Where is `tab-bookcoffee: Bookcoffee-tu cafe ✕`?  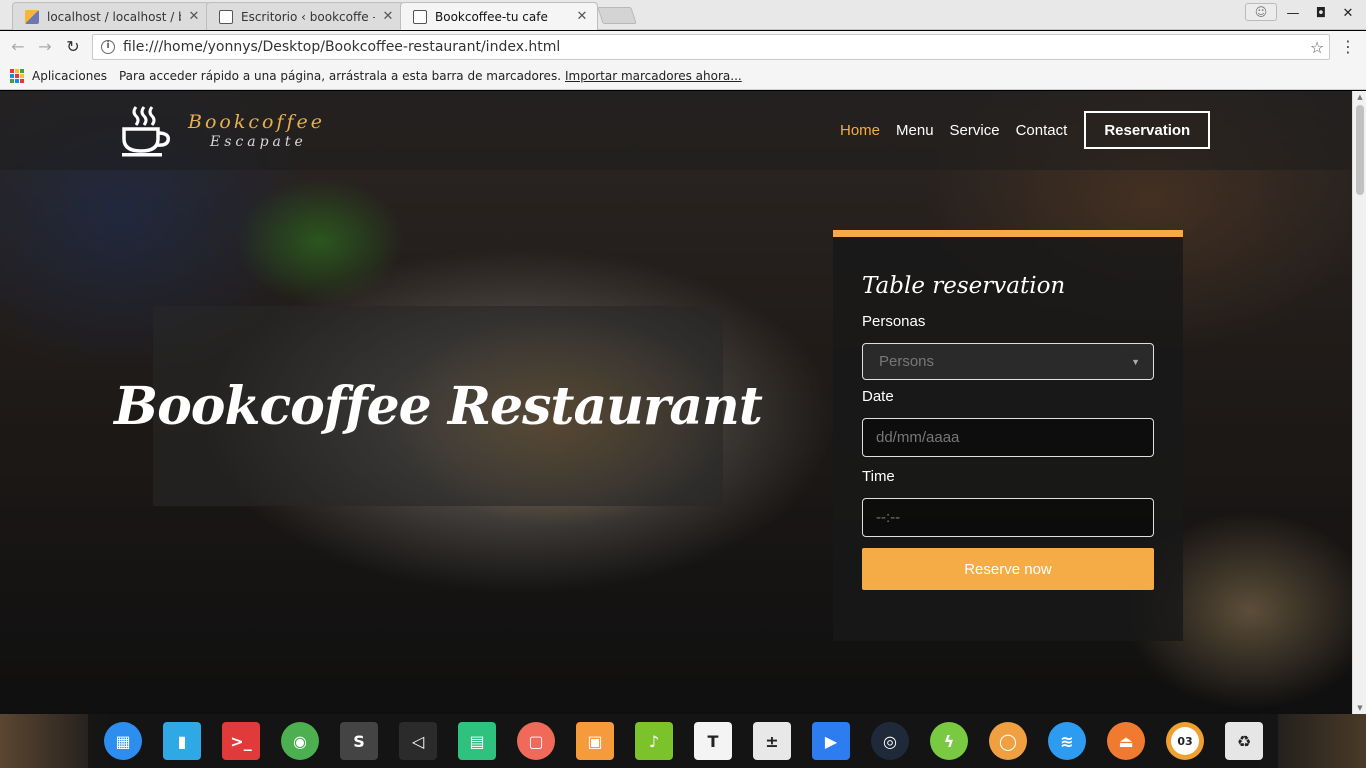 tab-bookcoffee: Bookcoffee-tu cafe ✕ is located at coordinates (499, 16).